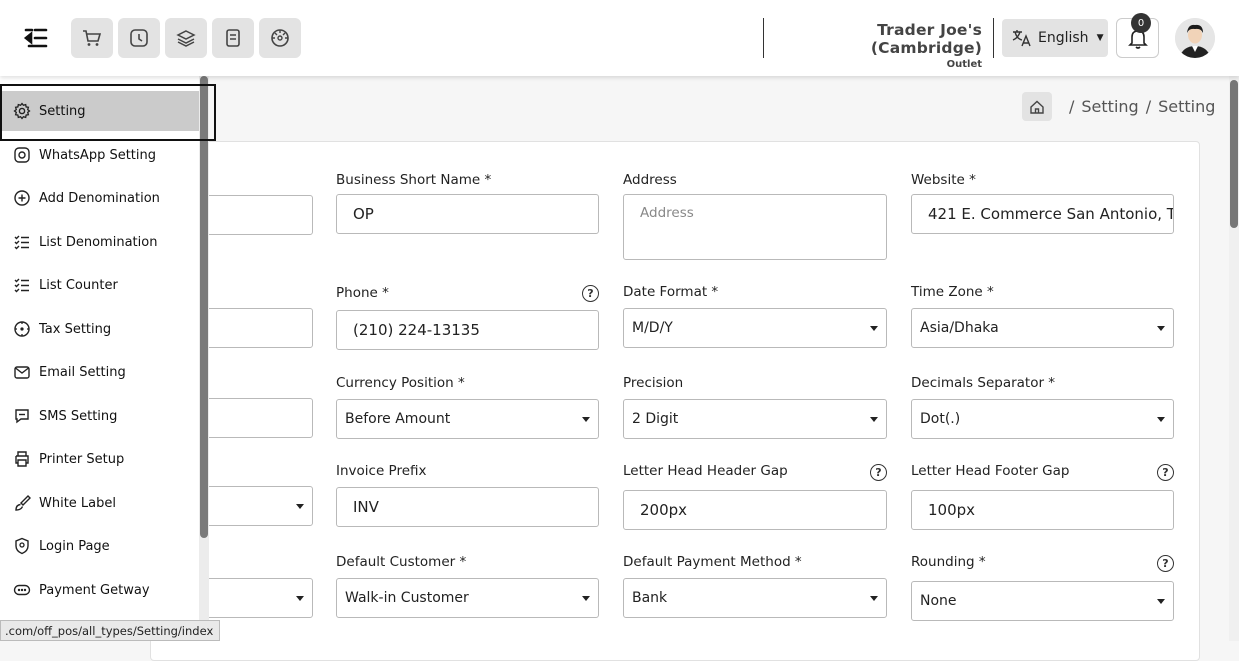 The image size is (1239, 661). I want to click on dashboard-icon, so click(280, 38).